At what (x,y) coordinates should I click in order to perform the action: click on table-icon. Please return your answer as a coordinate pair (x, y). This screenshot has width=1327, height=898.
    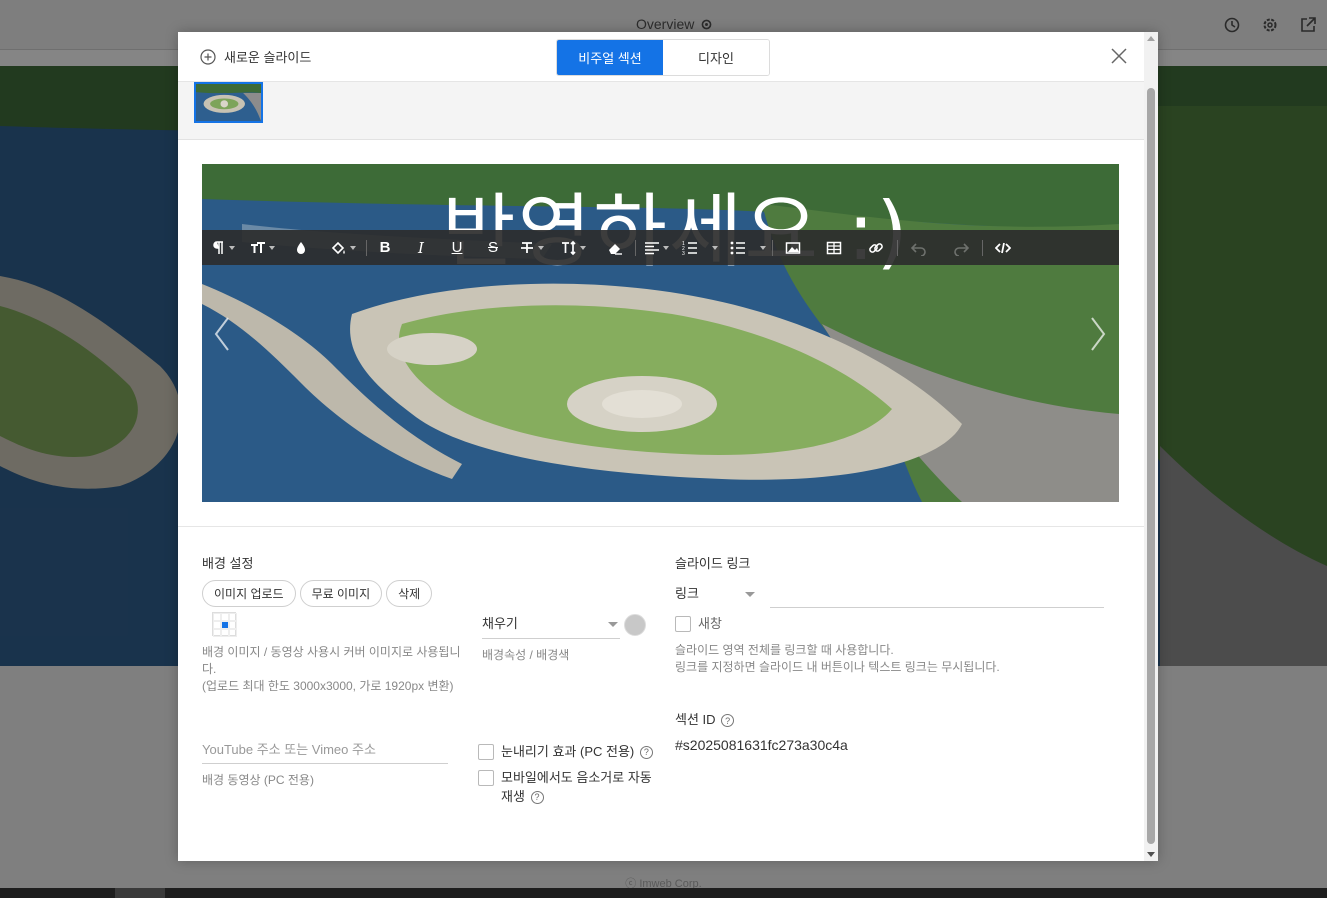
    Looking at the image, I should click on (834, 247).